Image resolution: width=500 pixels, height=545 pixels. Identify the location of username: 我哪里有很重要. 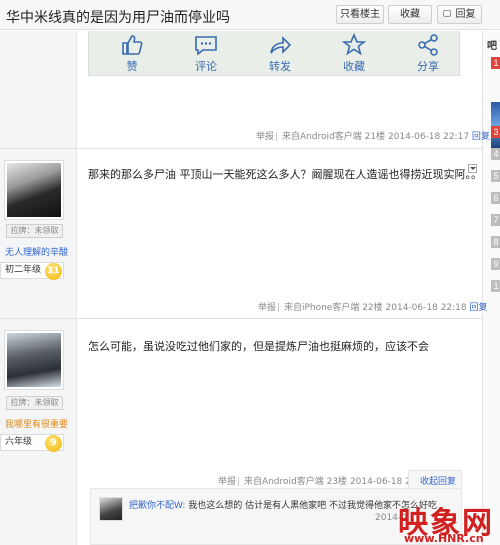
(36, 423).